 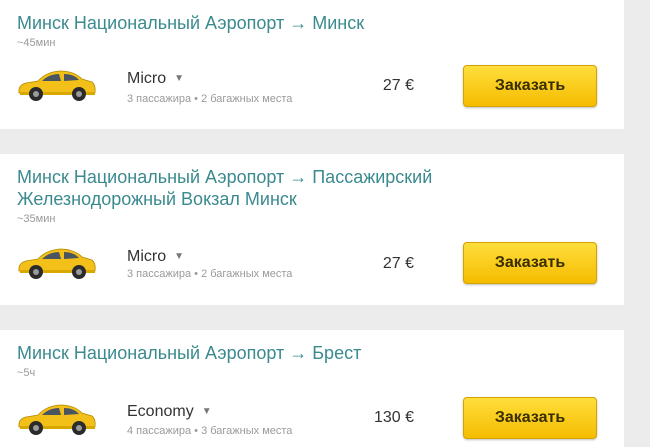 I want to click on car-class-label: Economy, so click(x=160, y=411).